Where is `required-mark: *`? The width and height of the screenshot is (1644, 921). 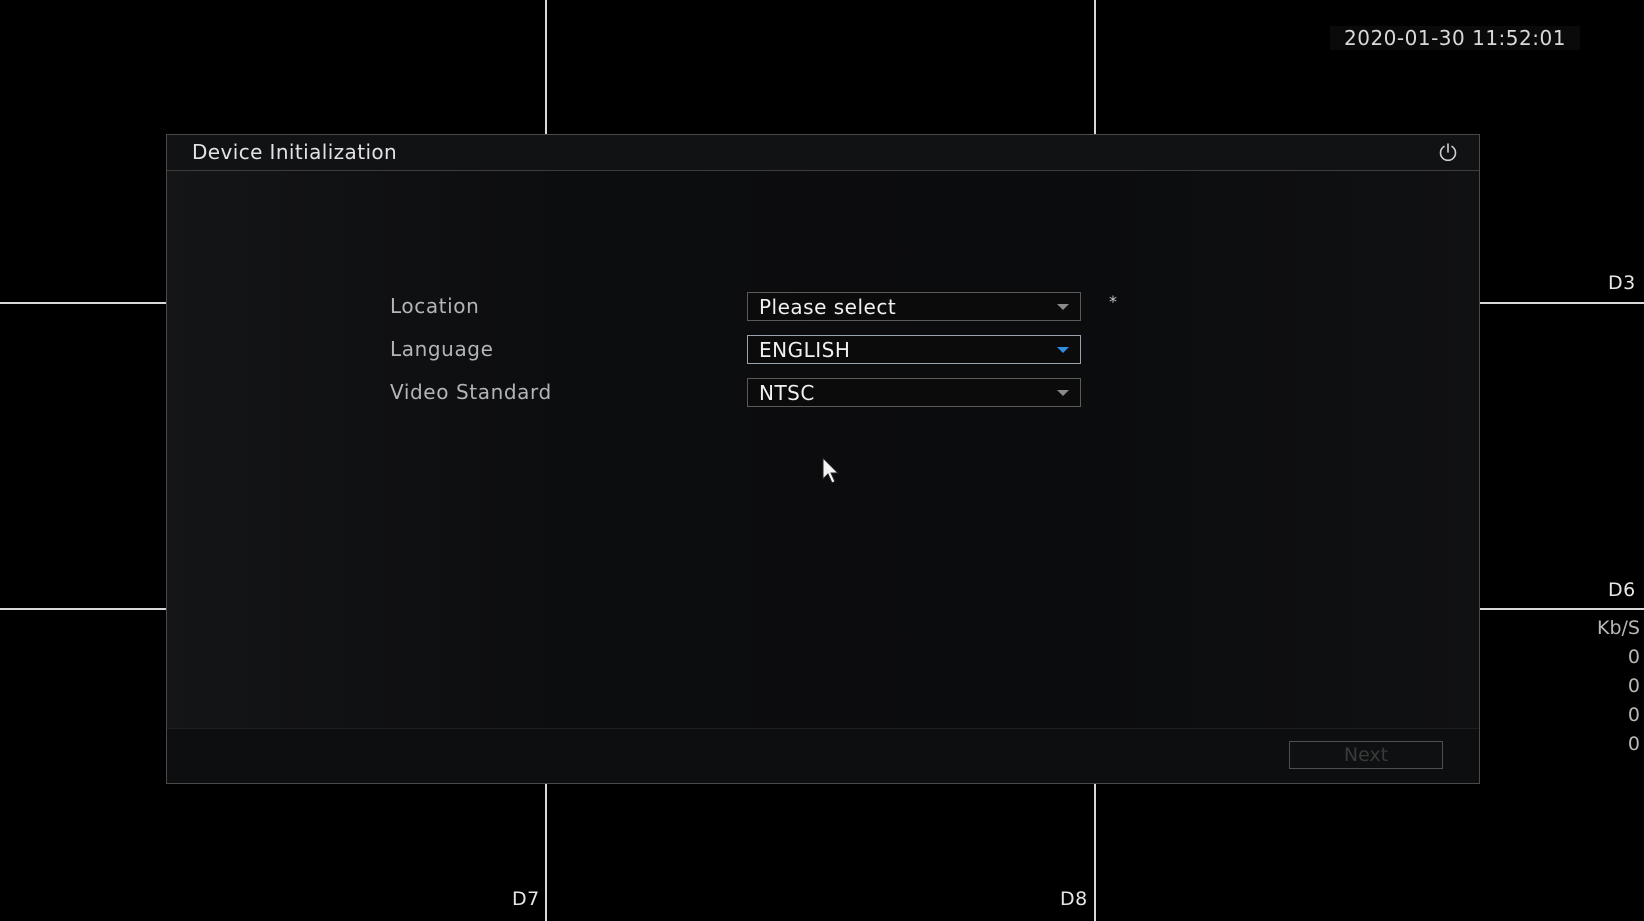
required-mark: * is located at coordinates (1113, 301).